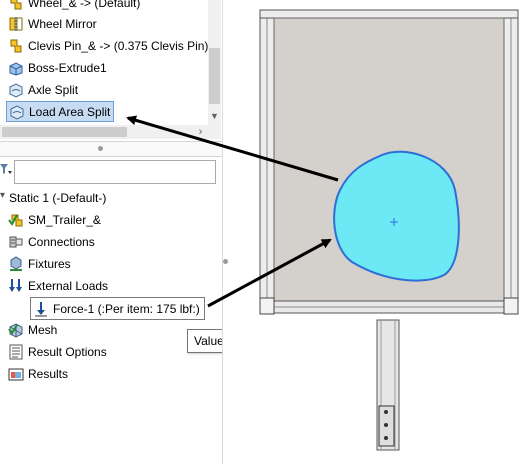 Image resolution: width=524 pixels, height=467 pixels. I want to click on mirror-feature-icon, so click(16, 24).